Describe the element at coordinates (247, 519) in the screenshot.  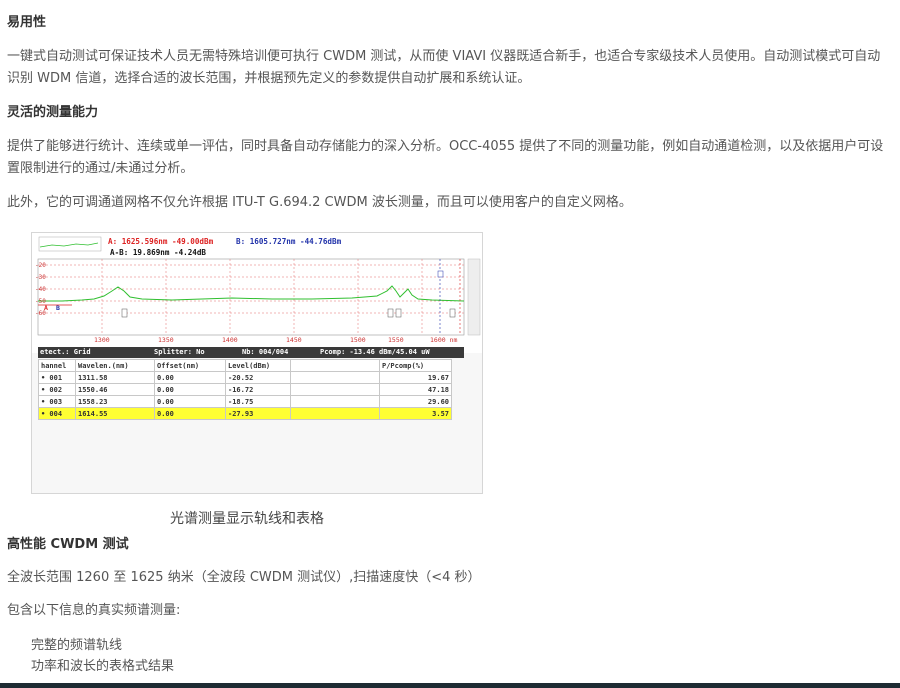
I see `figure-caption: 光谱测量显示轨线和表格` at that location.